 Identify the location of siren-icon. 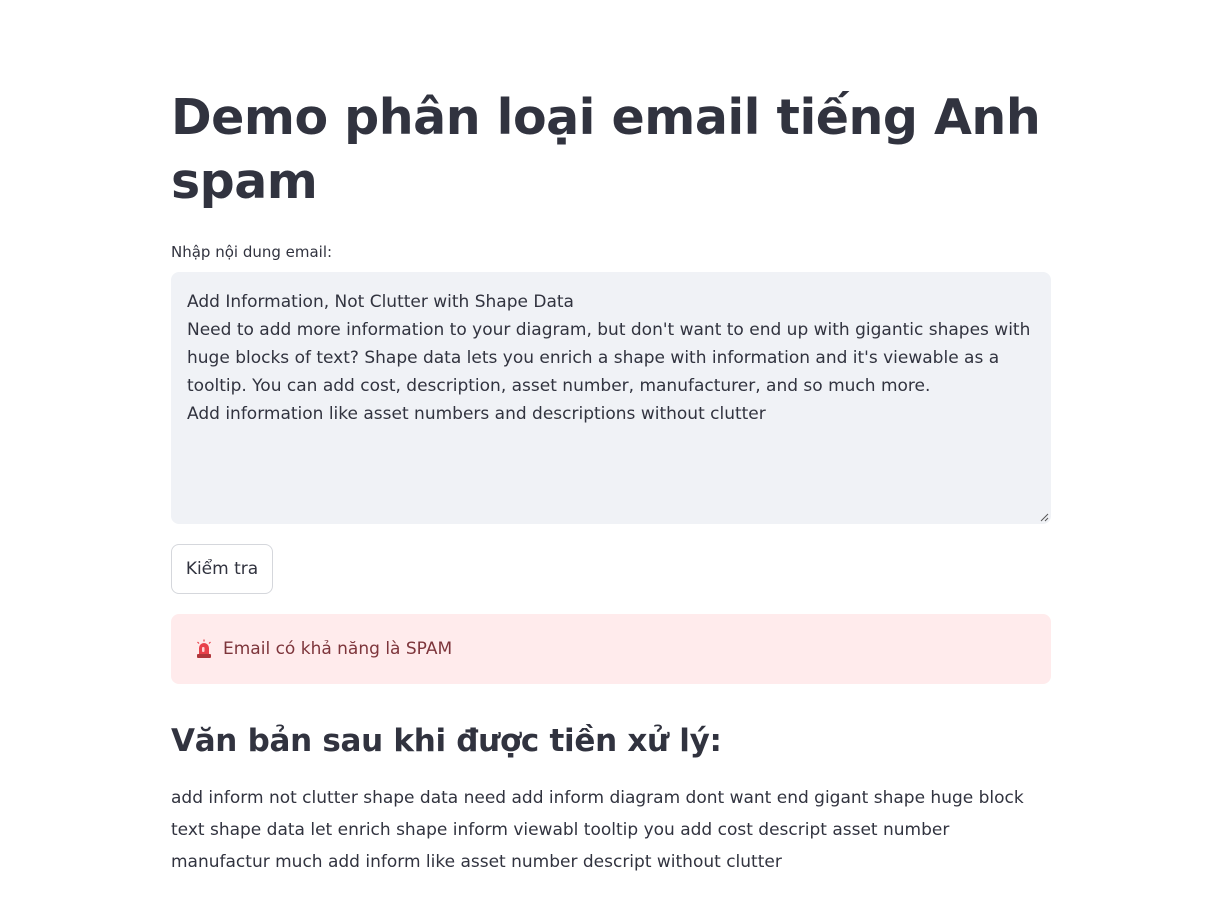
(204, 648).